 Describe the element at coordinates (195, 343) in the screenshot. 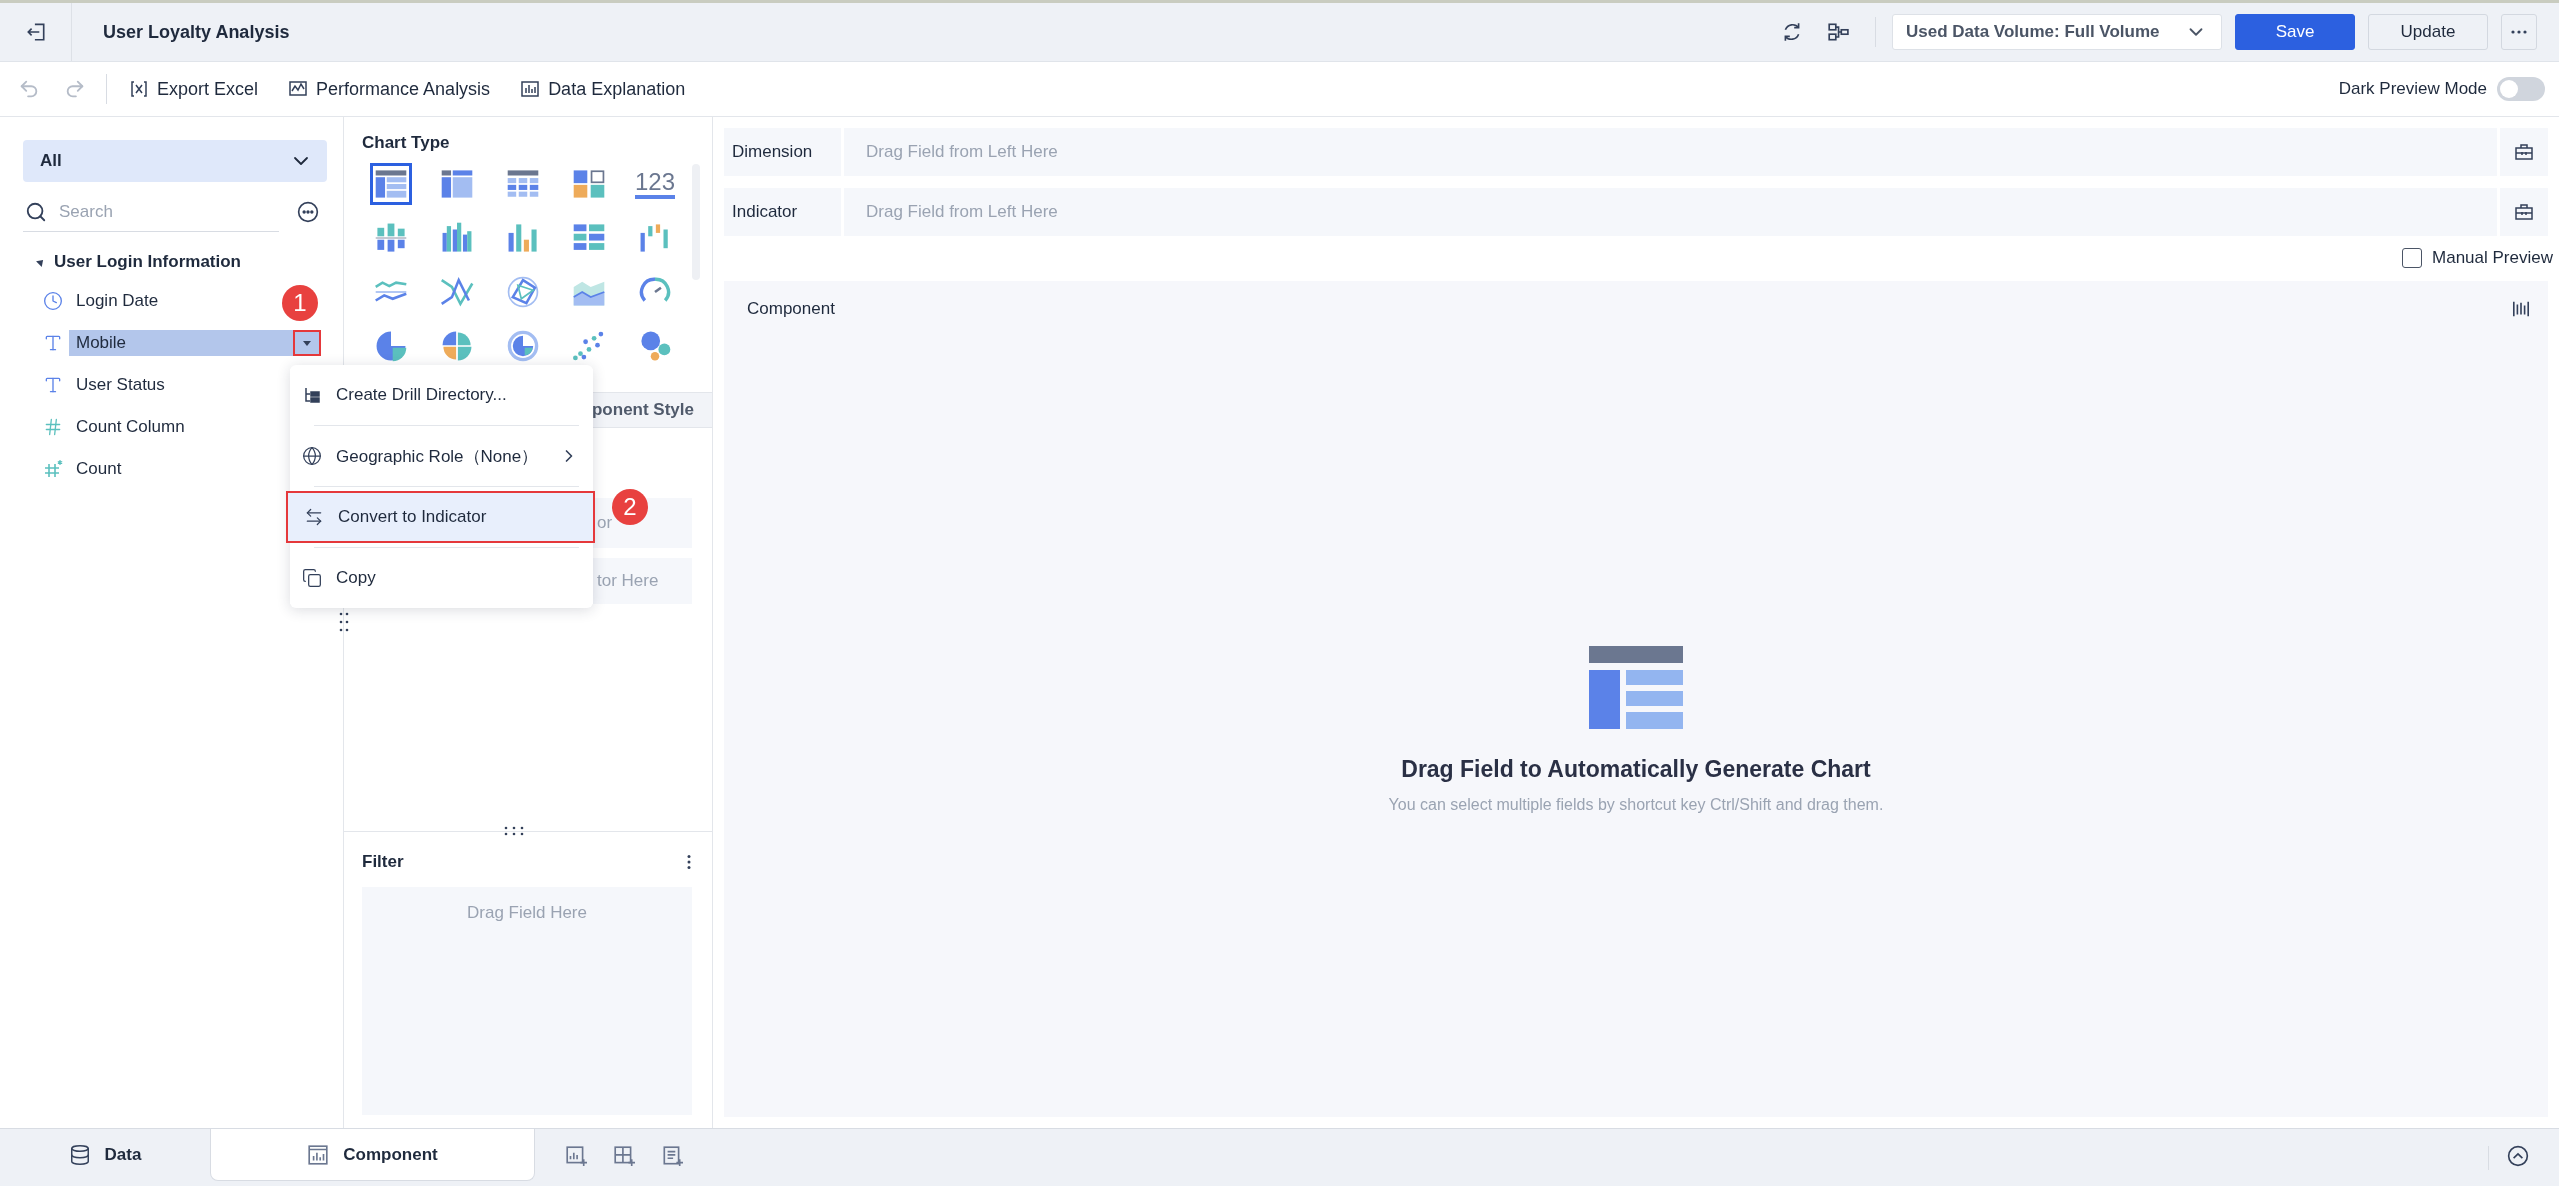

I see `field-item: Mobile` at that location.